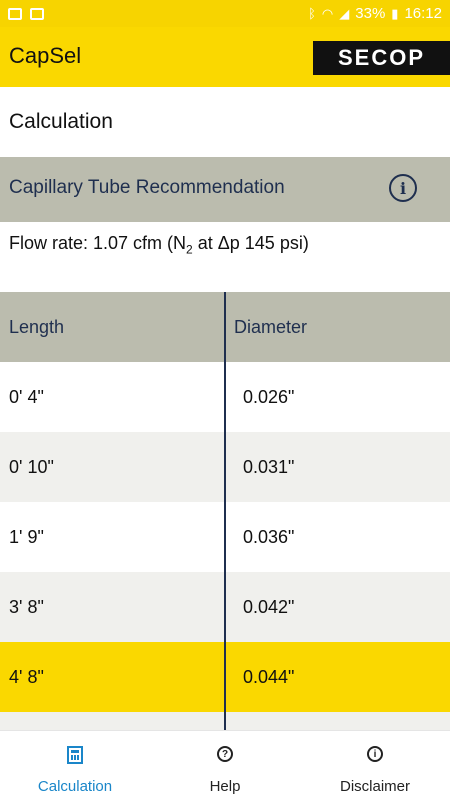 This screenshot has height=801, width=450. What do you see at coordinates (250, 243) in the screenshot?
I see `flow-rate-suffix: at Δp 145 psi)` at bounding box center [250, 243].